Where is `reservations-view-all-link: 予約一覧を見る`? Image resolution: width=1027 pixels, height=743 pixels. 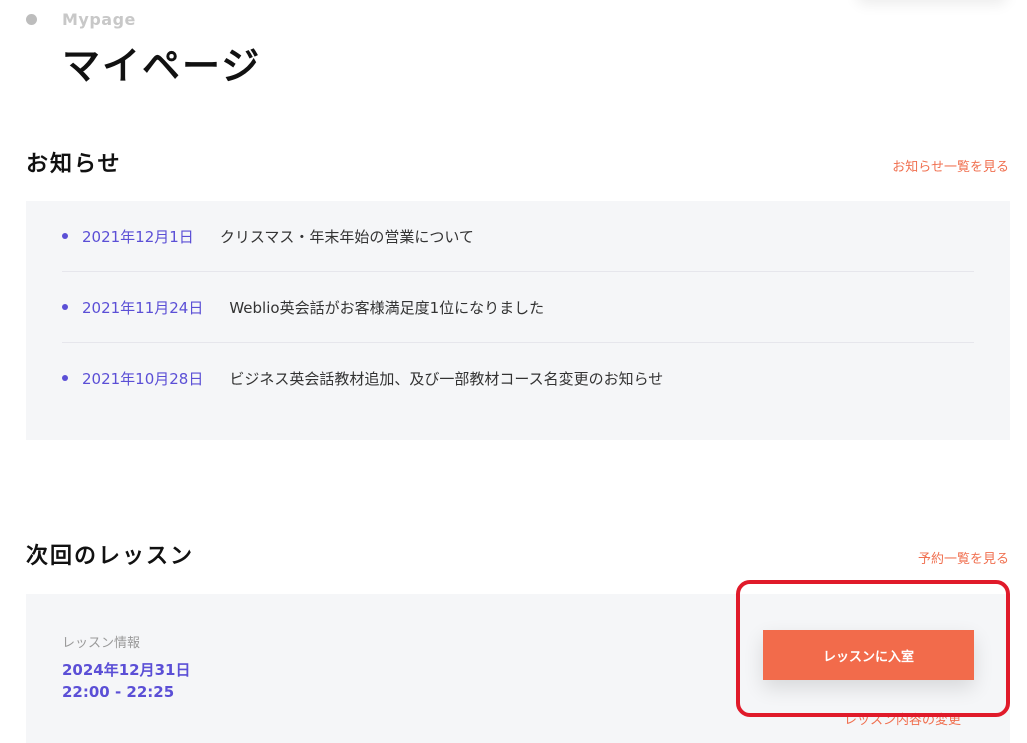 reservations-view-all-link: 予約一覧を見る is located at coordinates (963, 557).